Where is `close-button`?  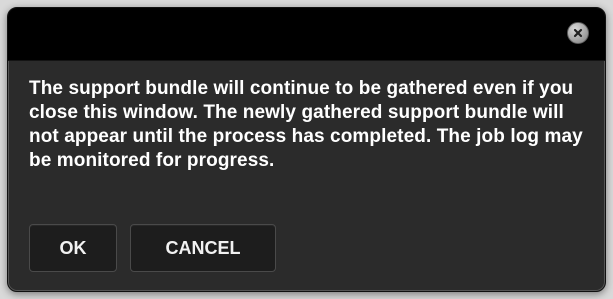
close-button is located at coordinates (578, 33).